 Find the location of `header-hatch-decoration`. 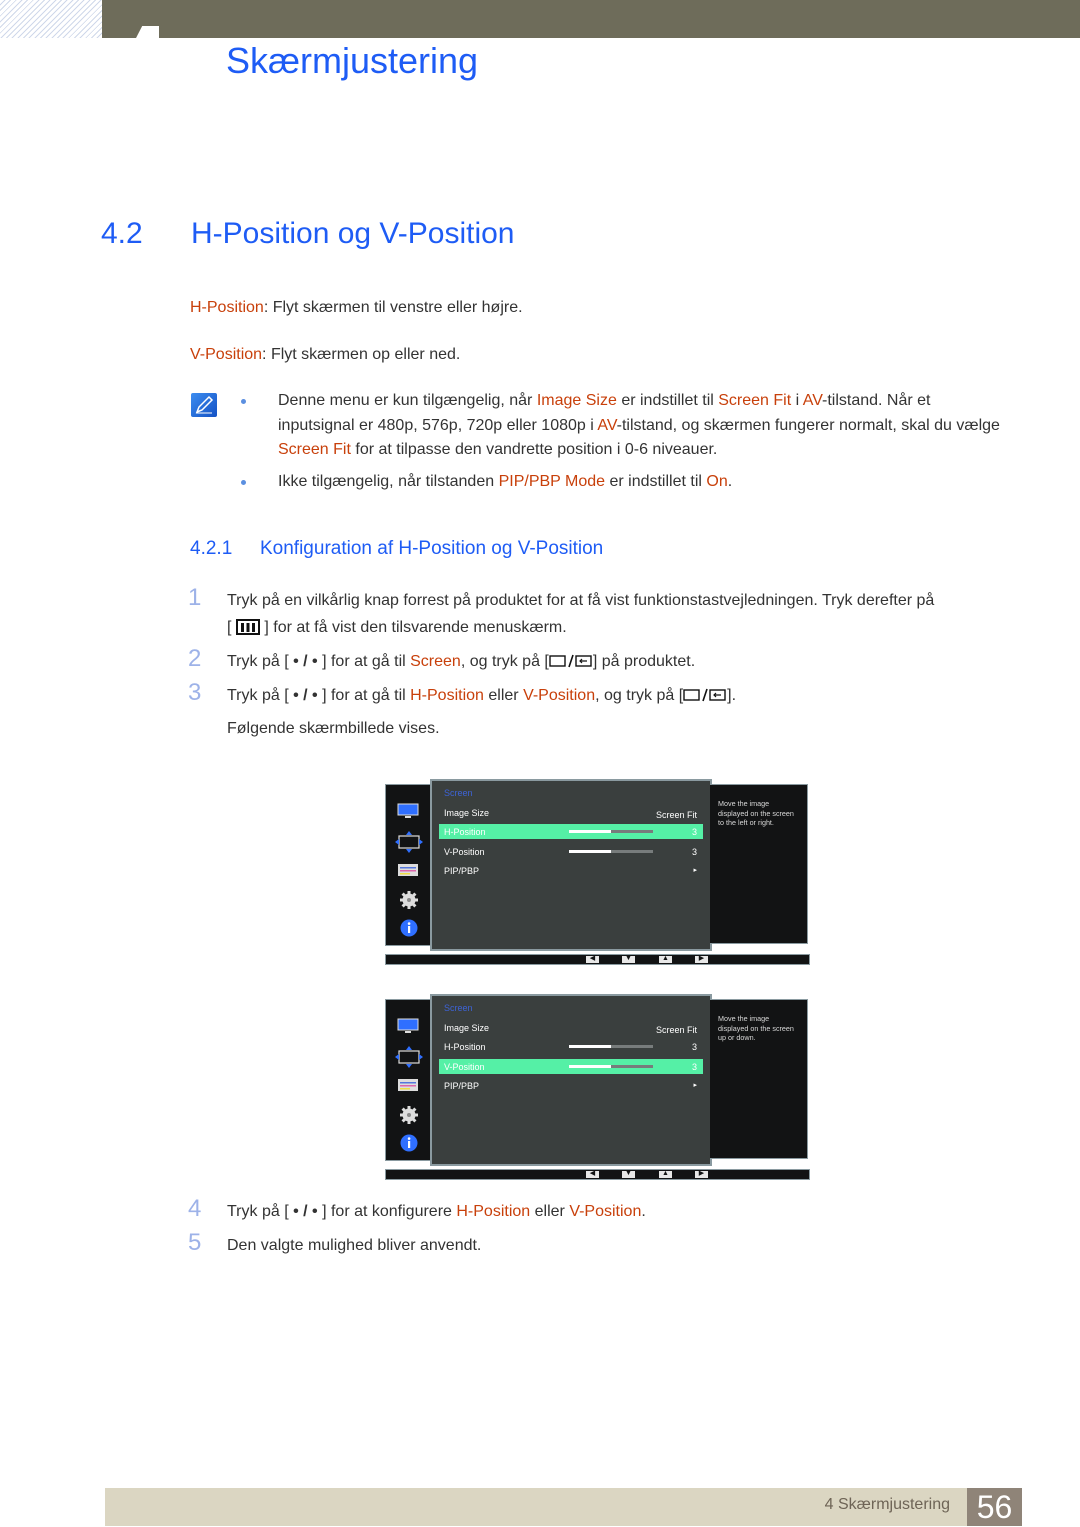

header-hatch-decoration is located at coordinates (51, 19).